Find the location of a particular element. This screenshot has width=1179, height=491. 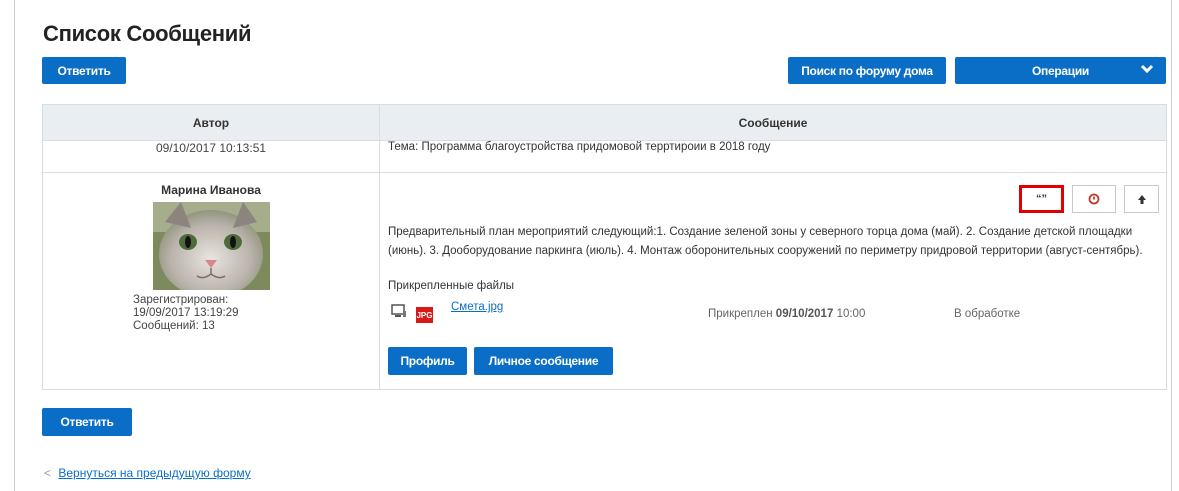

profile-button: Профиль is located at coordinates (427, 361).